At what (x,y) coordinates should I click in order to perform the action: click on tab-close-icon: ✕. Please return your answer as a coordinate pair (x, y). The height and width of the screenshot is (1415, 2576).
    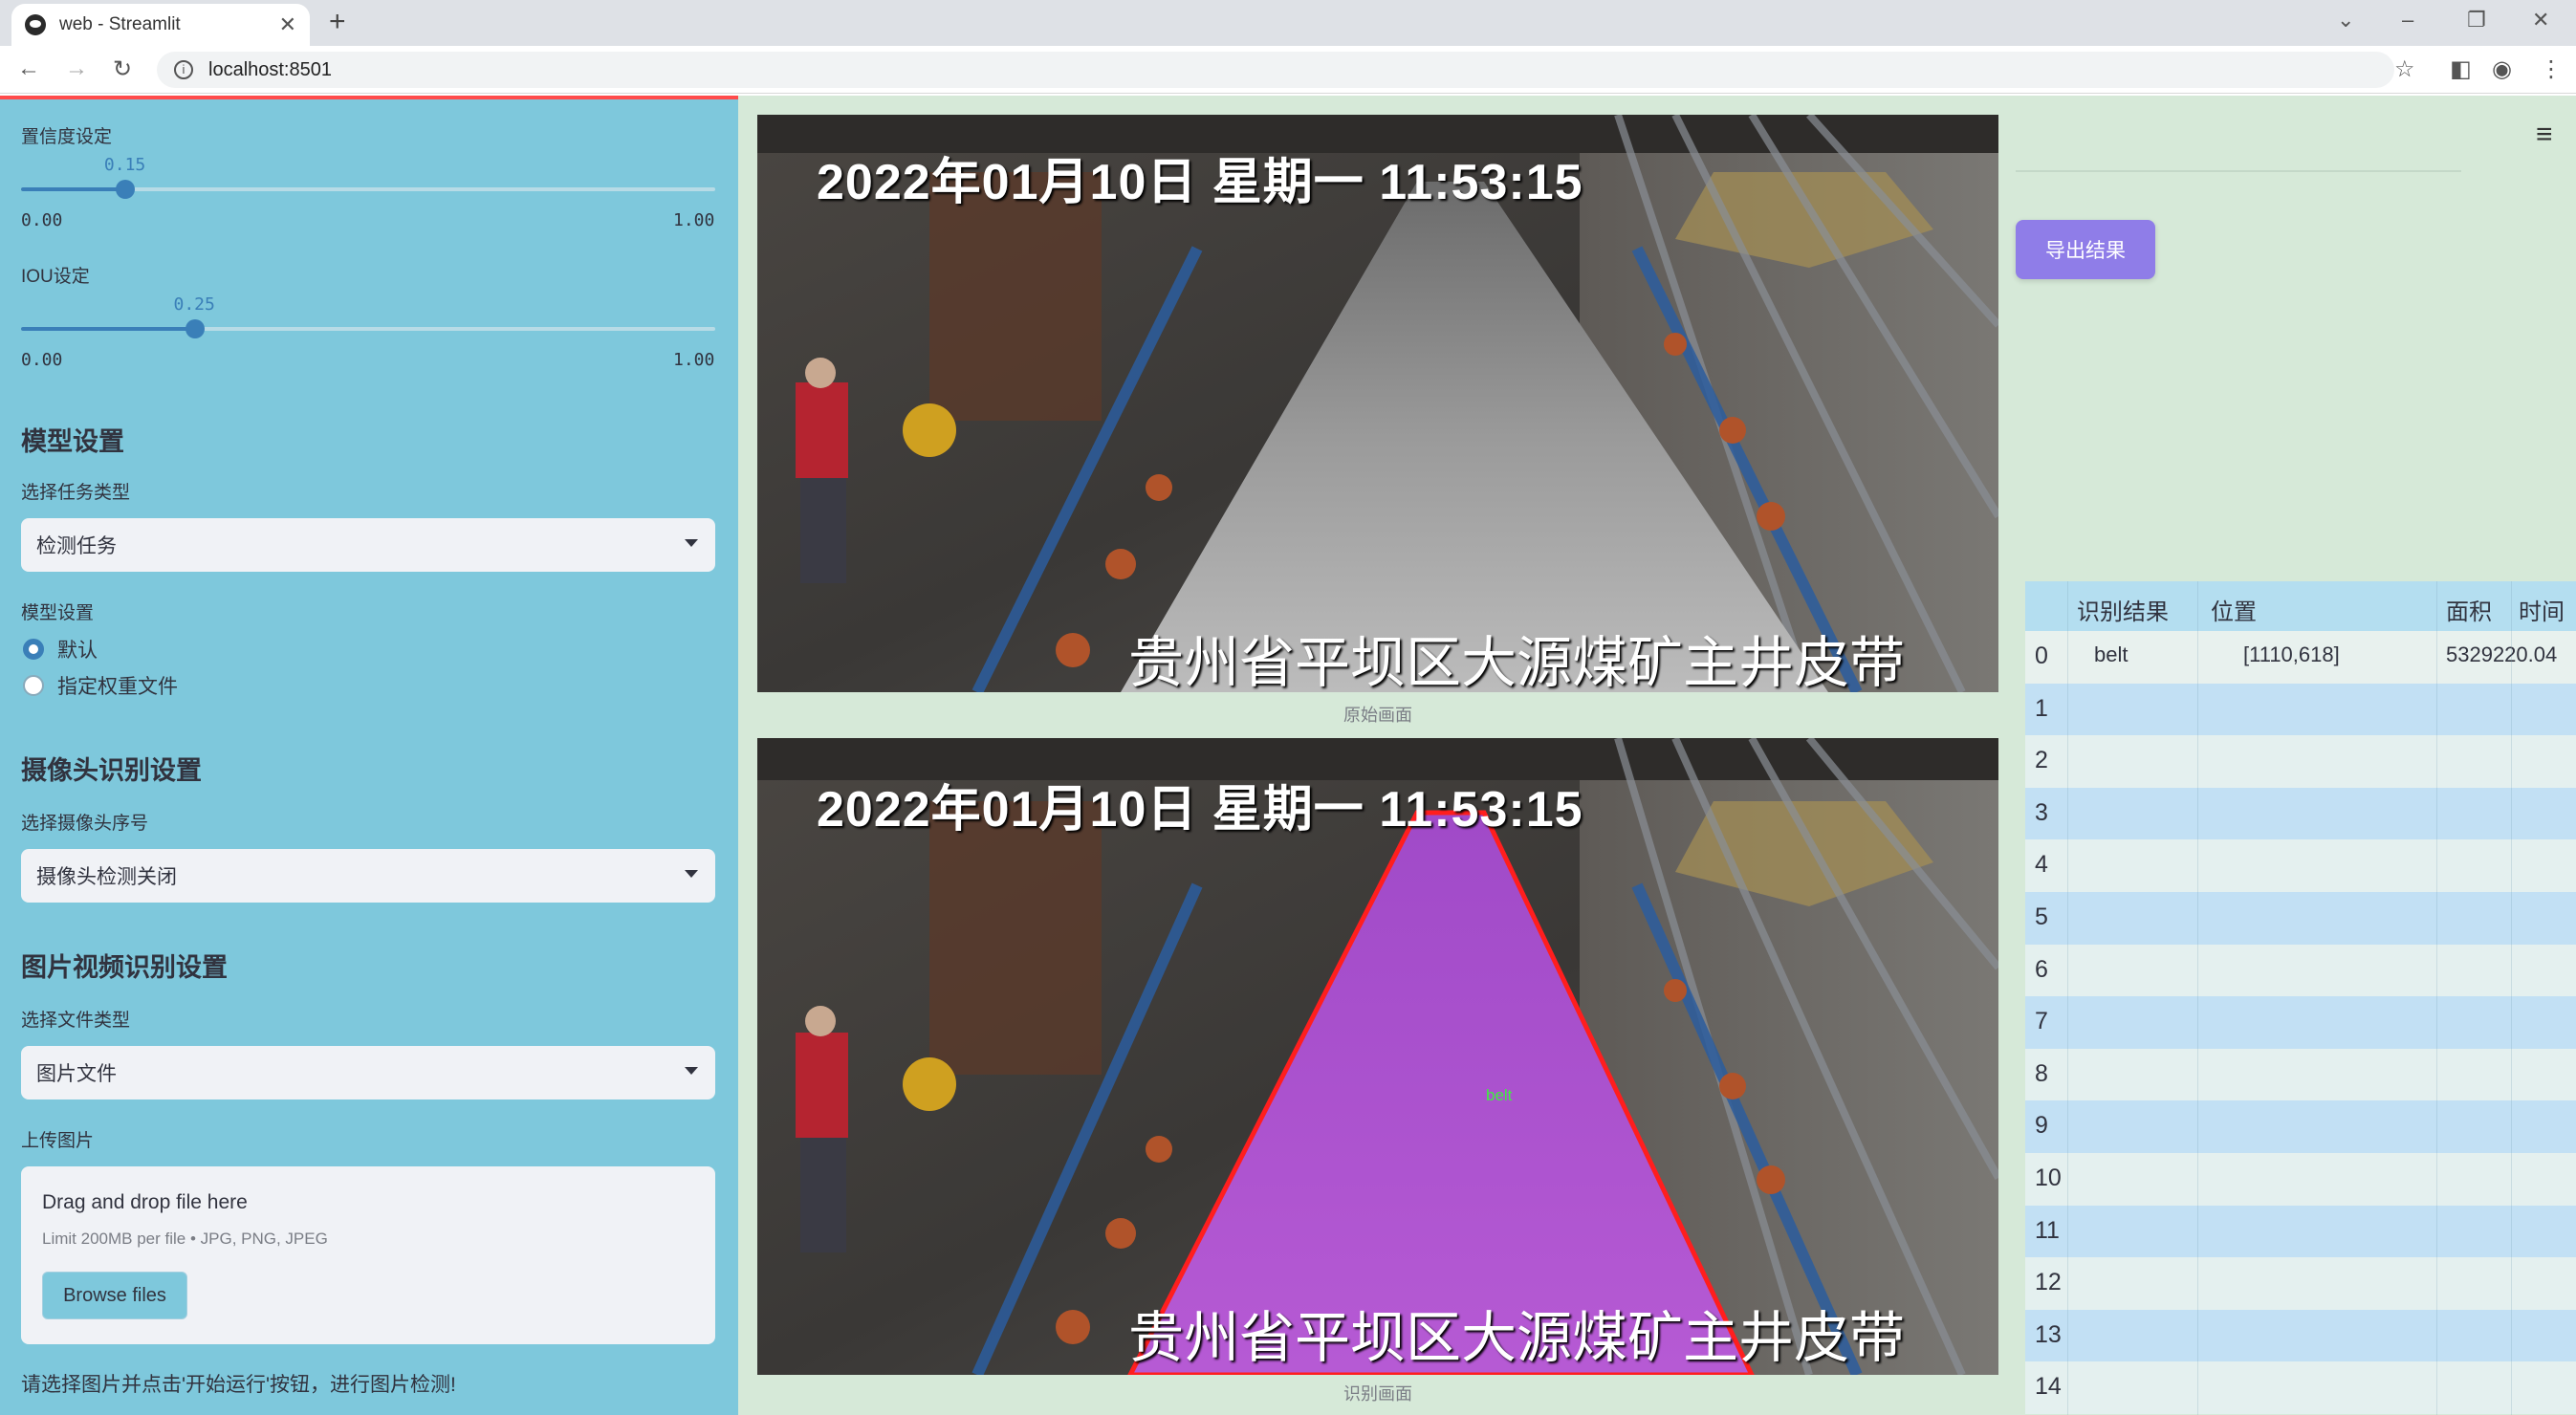
    Looking at the image, I should click on (287, 24).